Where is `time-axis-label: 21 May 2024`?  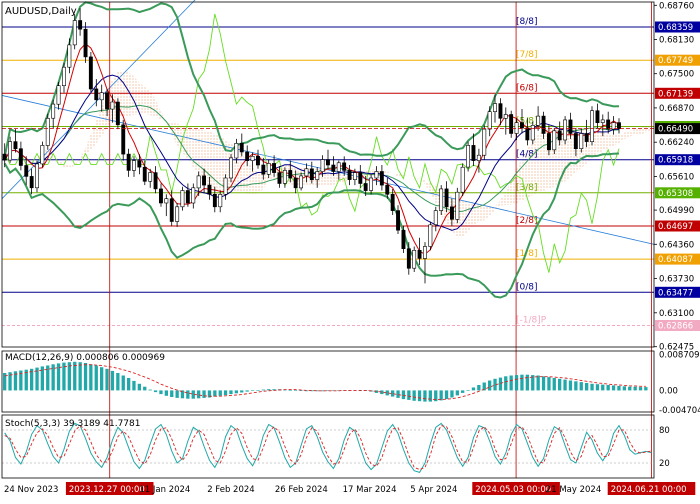 time-axis-label: 21 May 2024 is located at coordinates (573, 490).